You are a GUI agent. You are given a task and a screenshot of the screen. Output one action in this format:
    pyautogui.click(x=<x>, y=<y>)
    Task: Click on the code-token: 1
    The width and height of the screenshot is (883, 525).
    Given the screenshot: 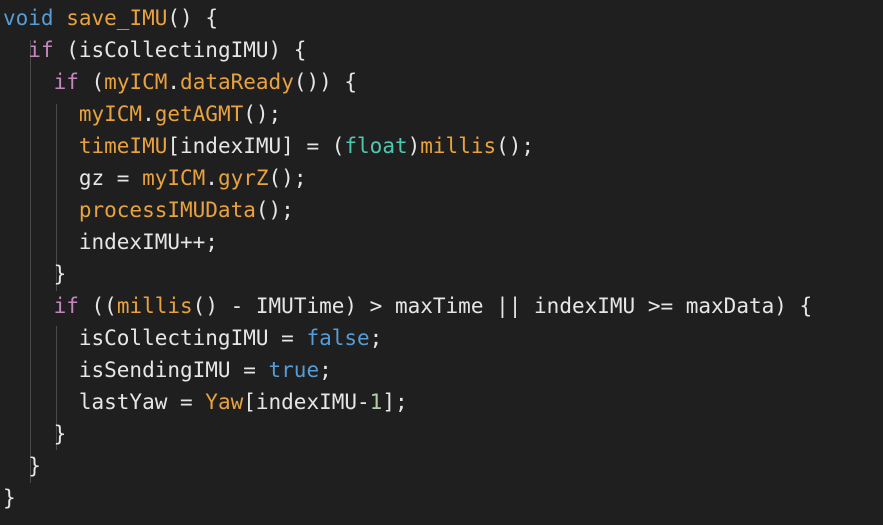 What is the action you would take?
    pyautogui.click(x=376, y=402)
    